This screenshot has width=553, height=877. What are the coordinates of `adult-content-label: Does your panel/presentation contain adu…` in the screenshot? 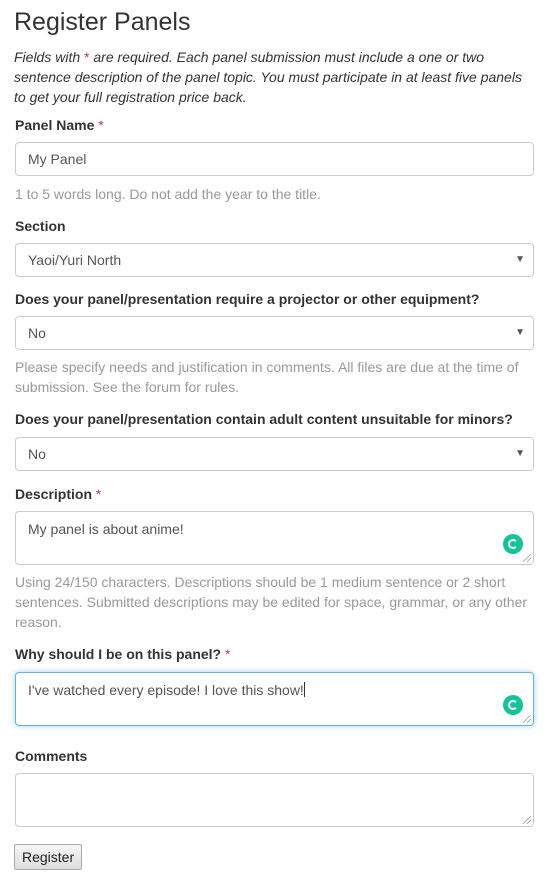 It's located at (264, 419).